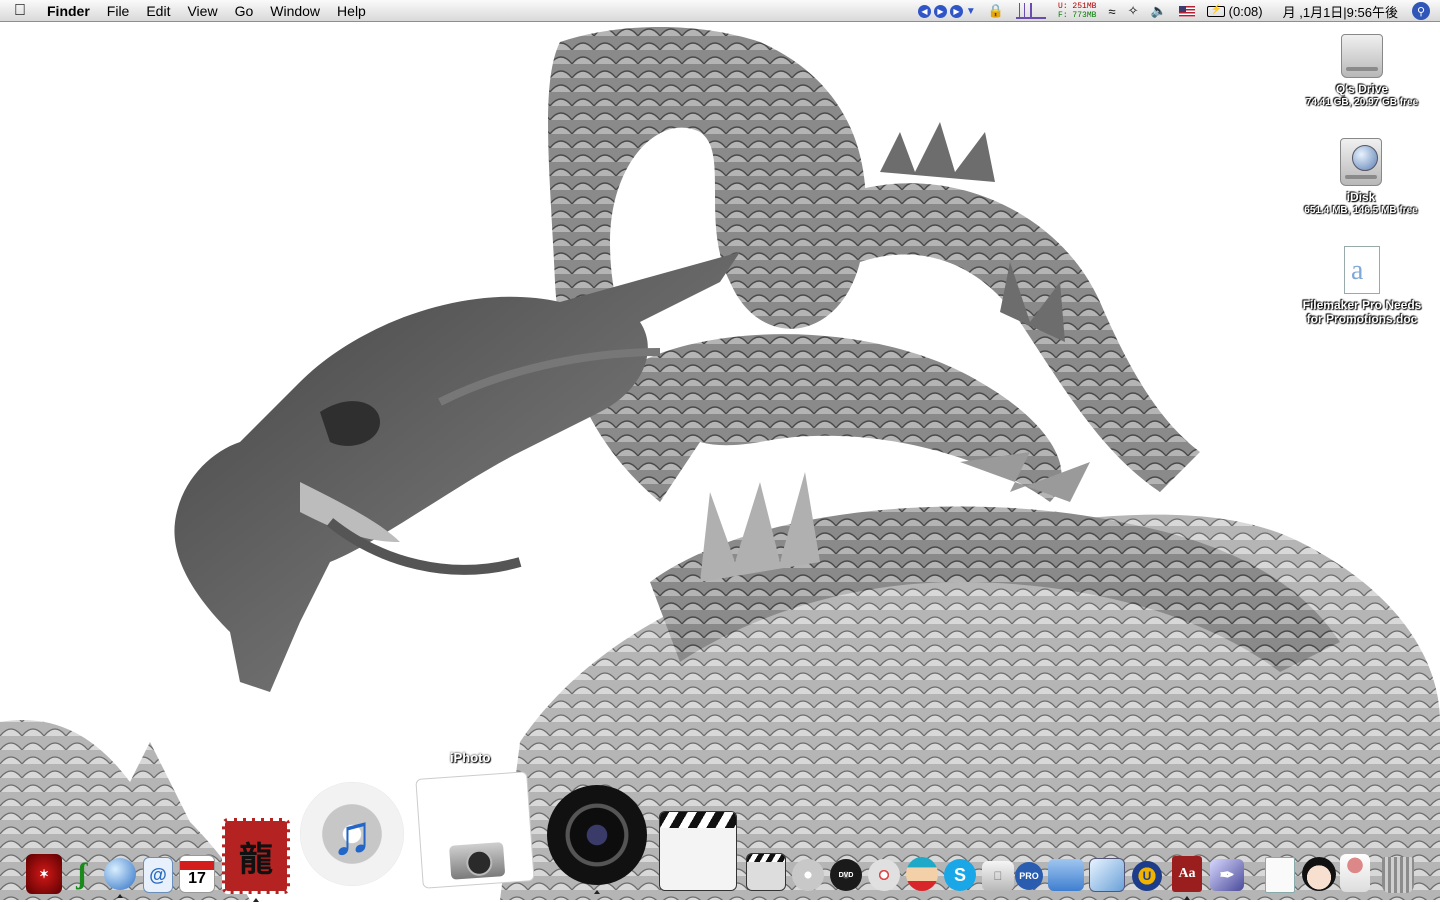 This screenshot has width=1440, height=902. What do you see at coordinates (296, 11) in the screenshot?
I see `menu-window: Window` at bounding box center [296, 11].